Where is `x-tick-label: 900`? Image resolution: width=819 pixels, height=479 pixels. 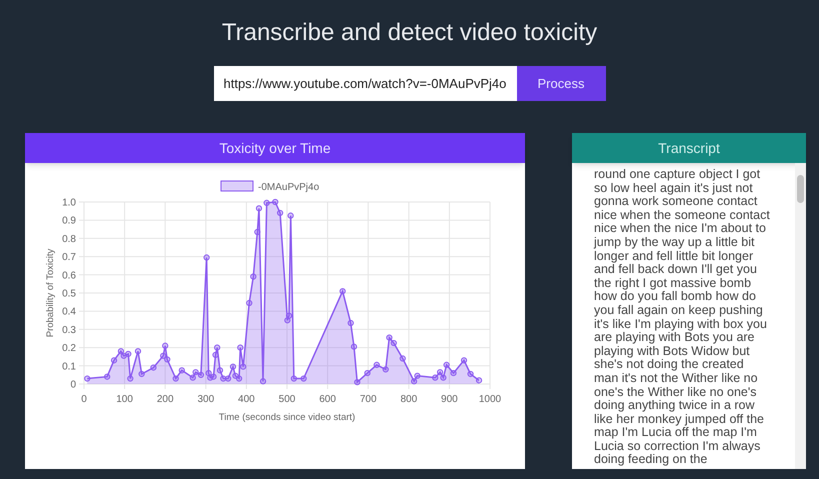
x-tick-label: 900 is located at coordinates (449, 399).